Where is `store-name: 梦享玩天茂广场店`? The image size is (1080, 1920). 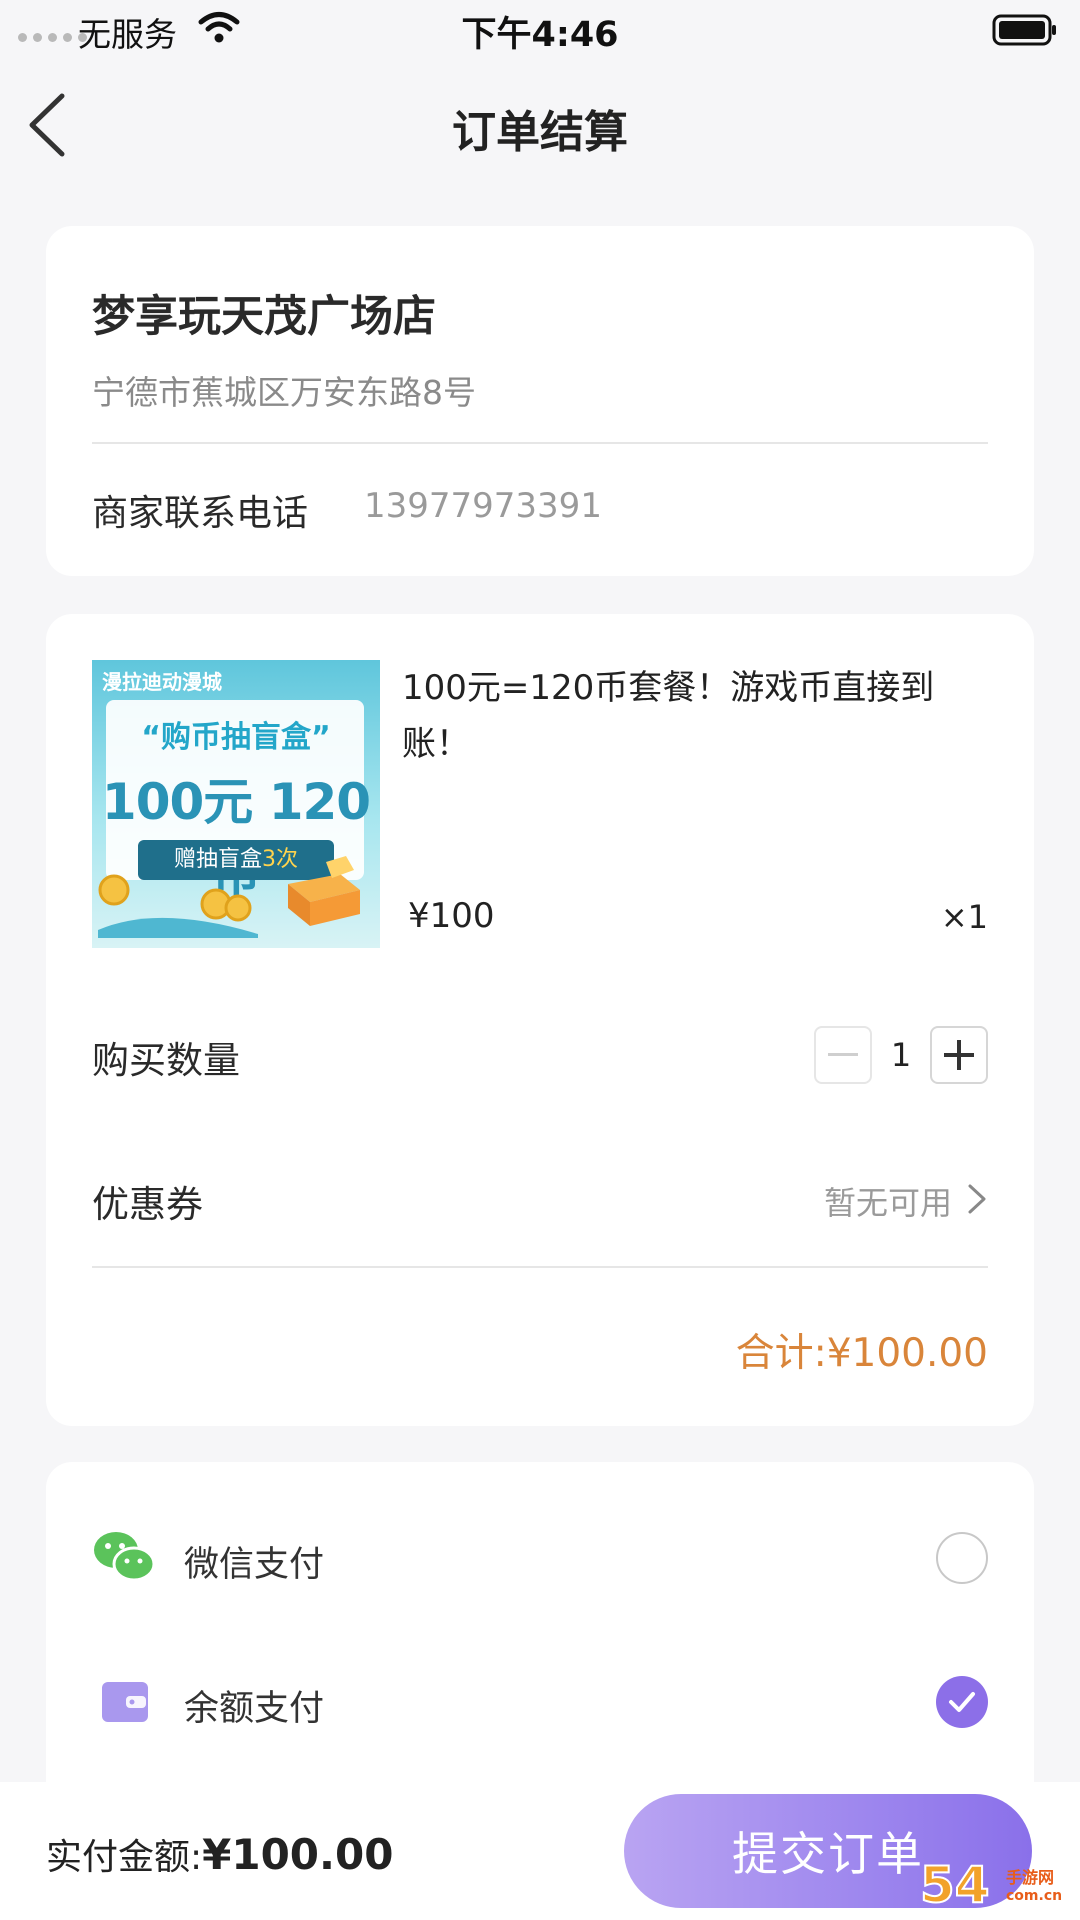
store-name: 梦享玩天茂广场店 is located at coordinates (264, 317).